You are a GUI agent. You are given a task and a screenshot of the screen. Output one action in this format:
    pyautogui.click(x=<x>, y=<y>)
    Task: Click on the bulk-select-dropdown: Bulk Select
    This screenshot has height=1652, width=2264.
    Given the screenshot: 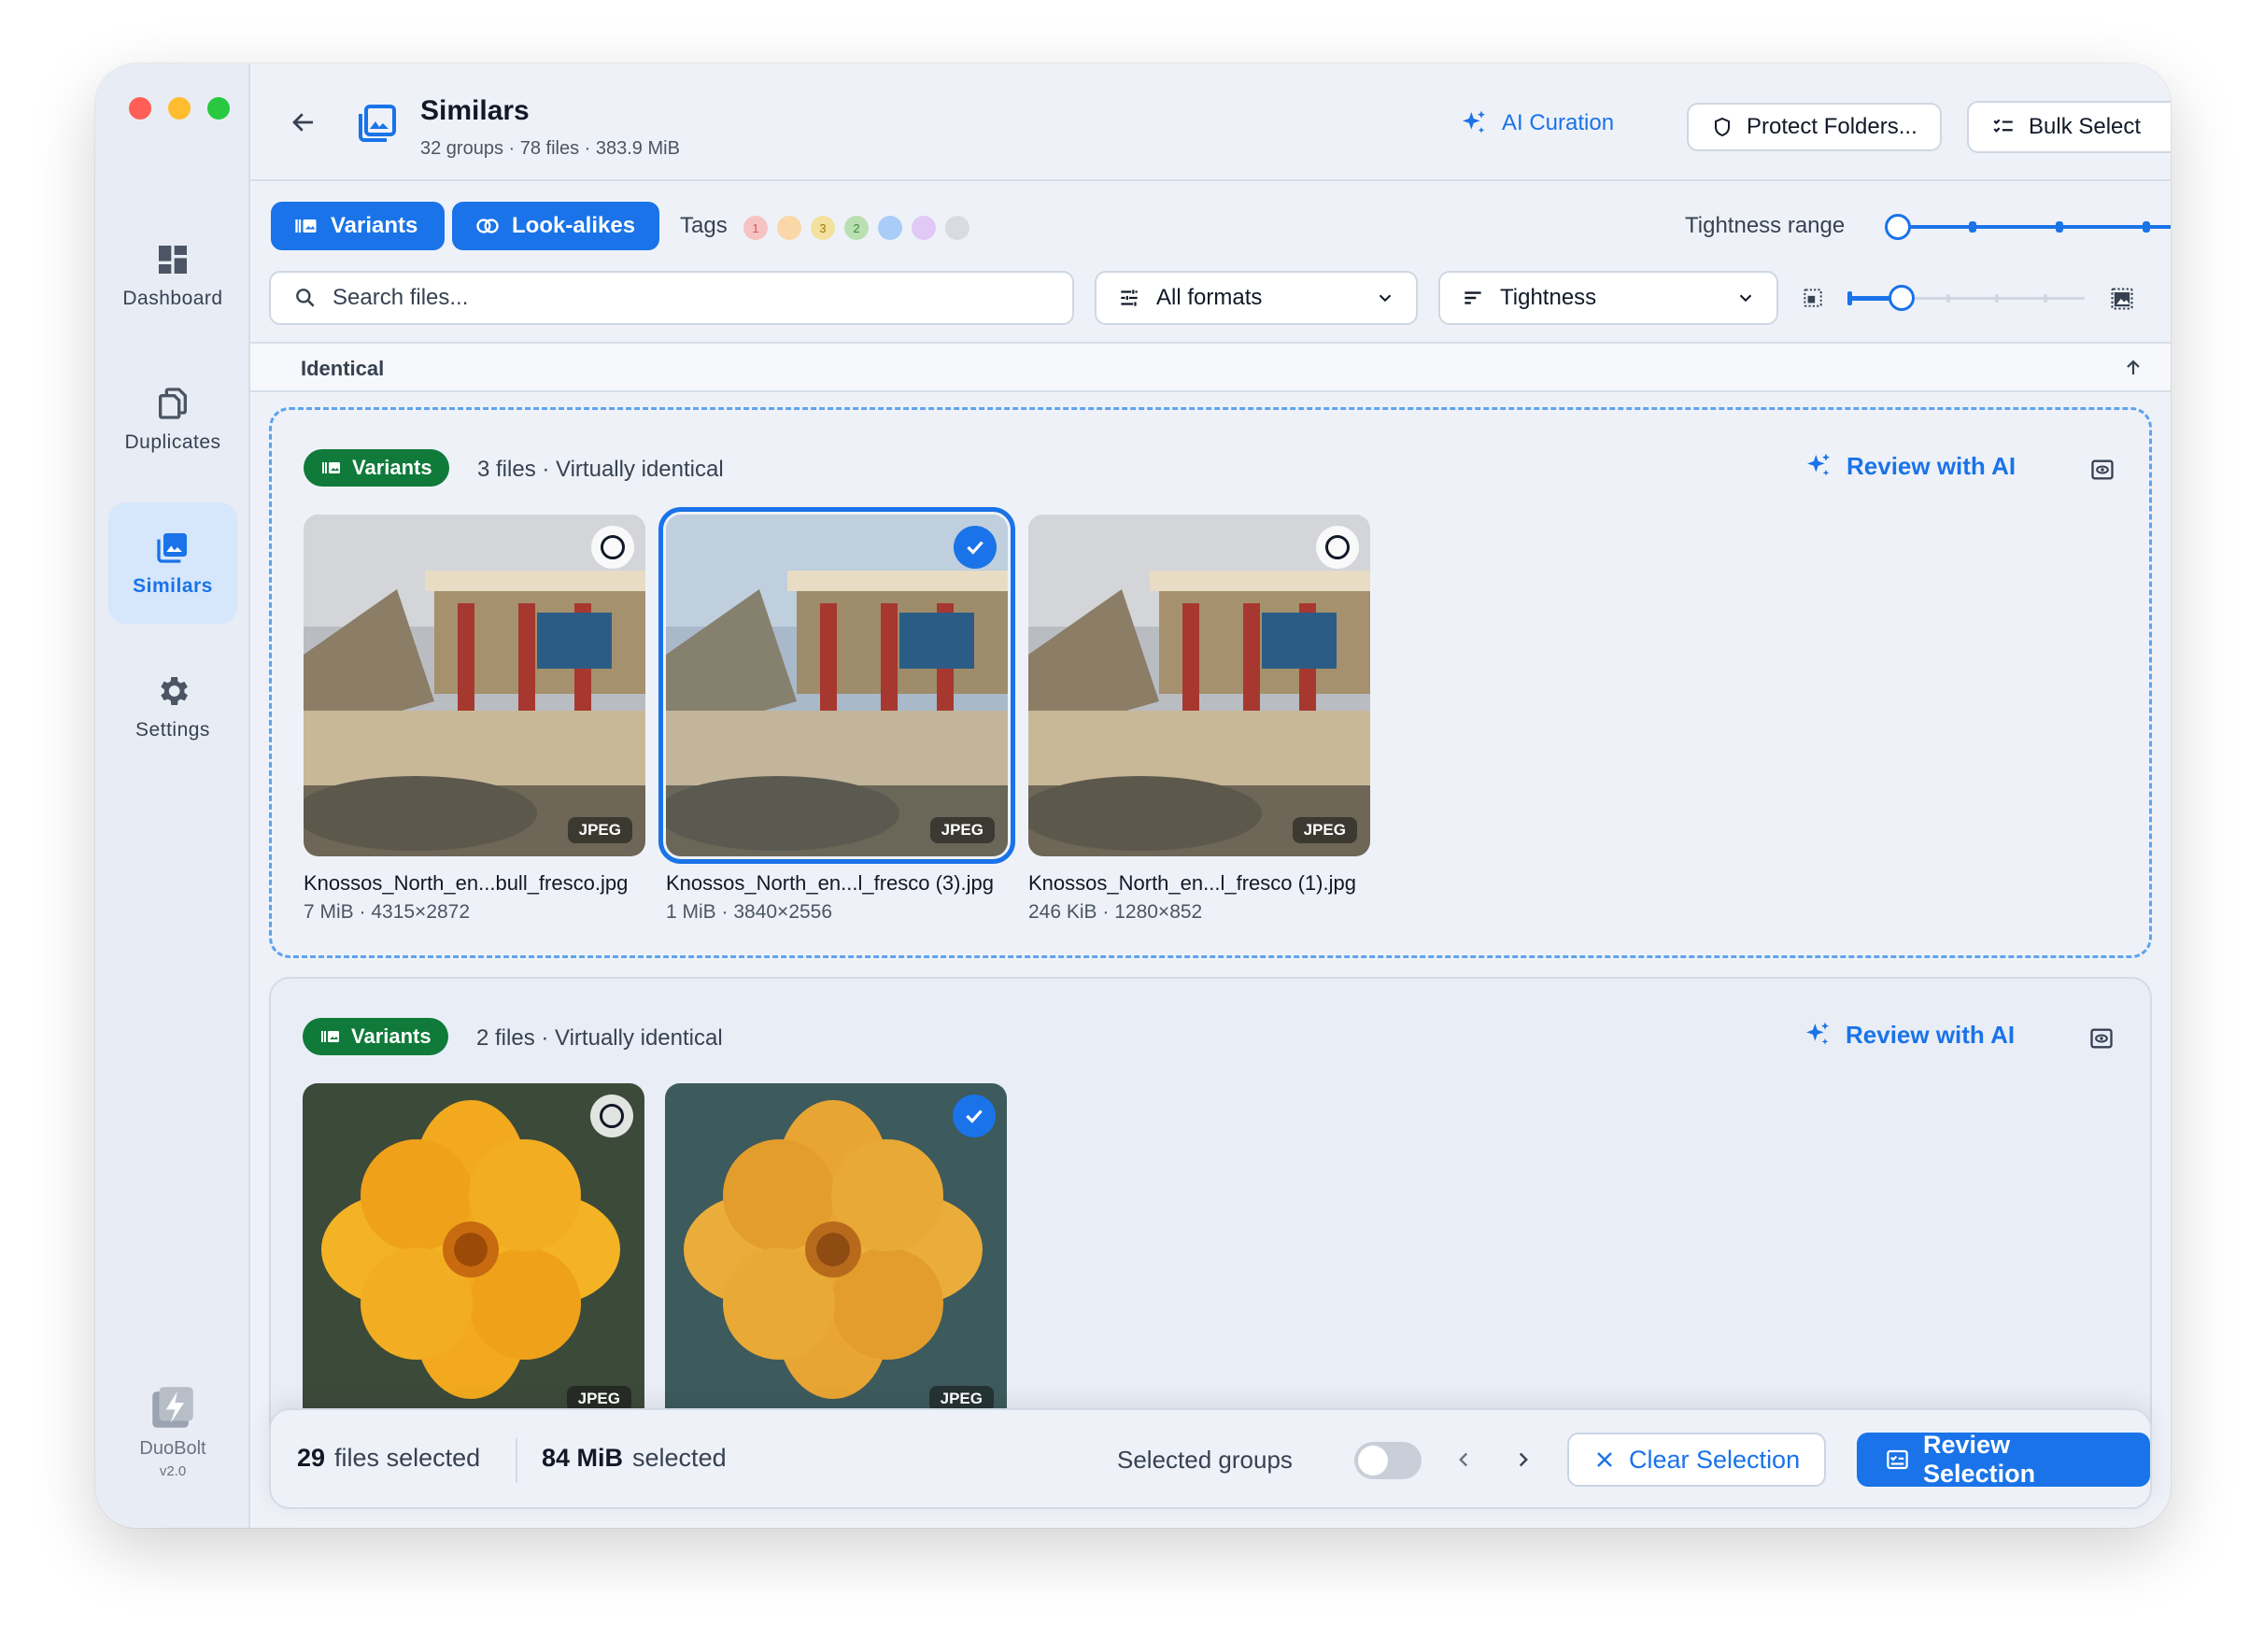 What is the action you would take?
    pyautogui.click(x=2069, y=127)
    